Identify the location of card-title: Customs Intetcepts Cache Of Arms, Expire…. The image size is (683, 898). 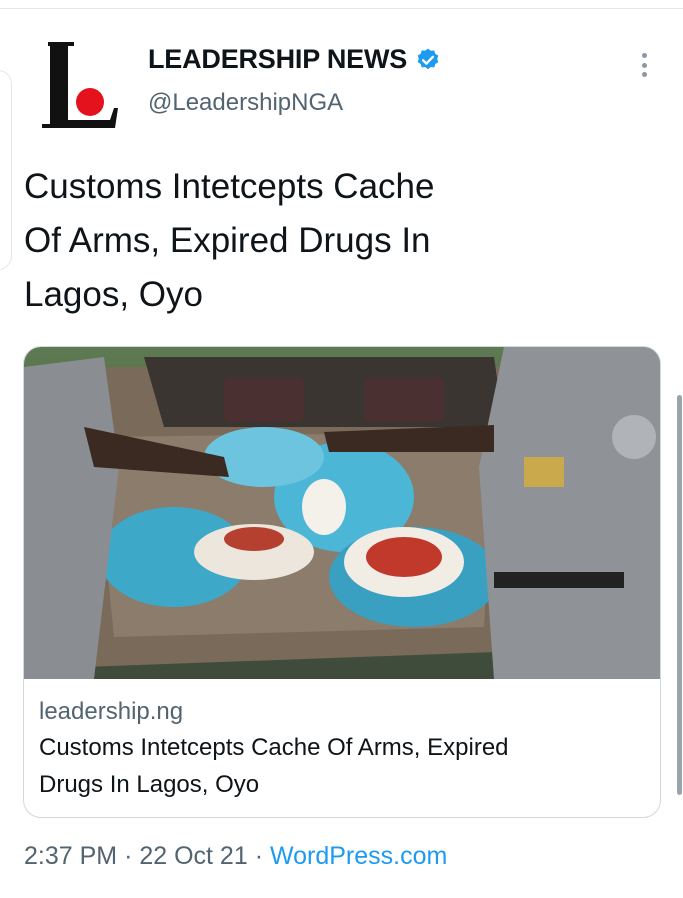
(342, 766).